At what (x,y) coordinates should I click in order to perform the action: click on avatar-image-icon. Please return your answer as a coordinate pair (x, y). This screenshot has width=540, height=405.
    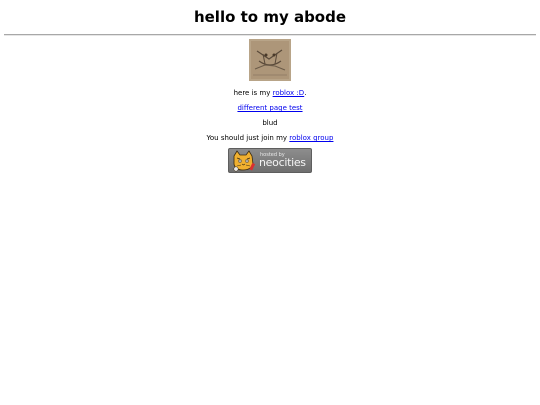
    Looking at the image, I should click on (270, 60).